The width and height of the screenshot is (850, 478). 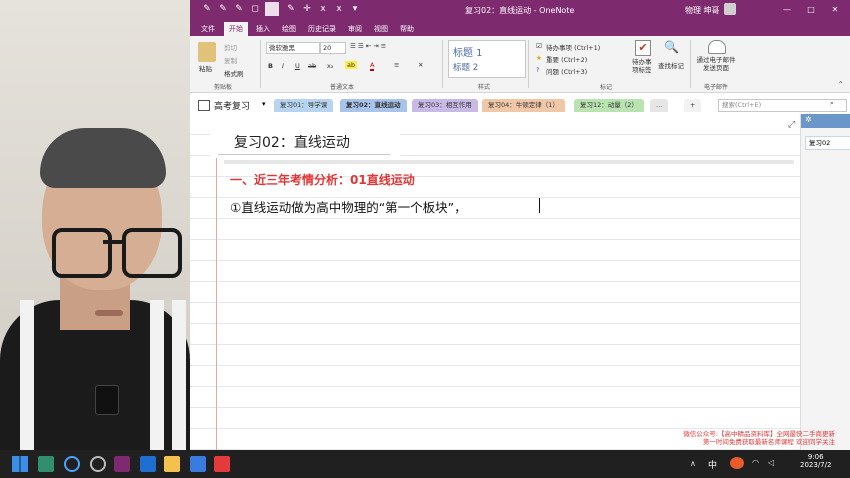 I want to click on eraser-icon: ◻, so click(x=255, y=9).